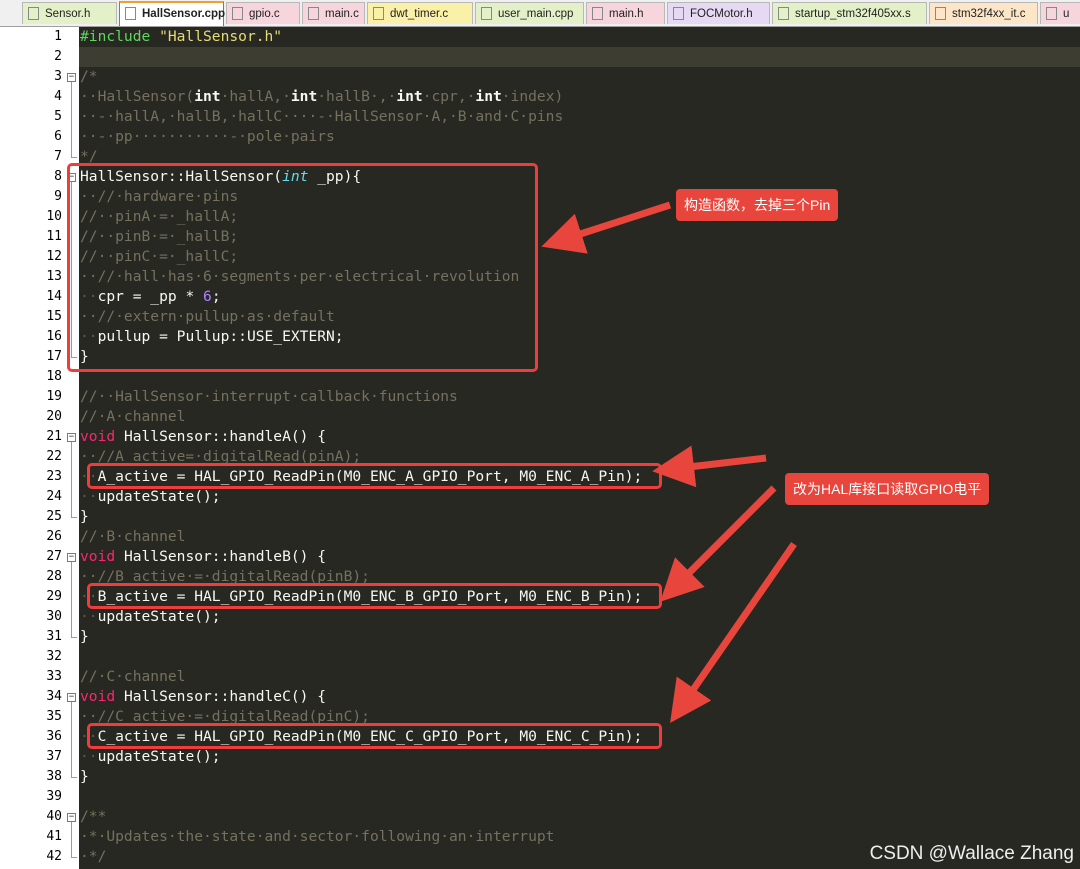  Describe the element at coordinates (757, 205) in the screenshot. I see `callout-constructor: 构造函数，去掉三个Pin` at that location.